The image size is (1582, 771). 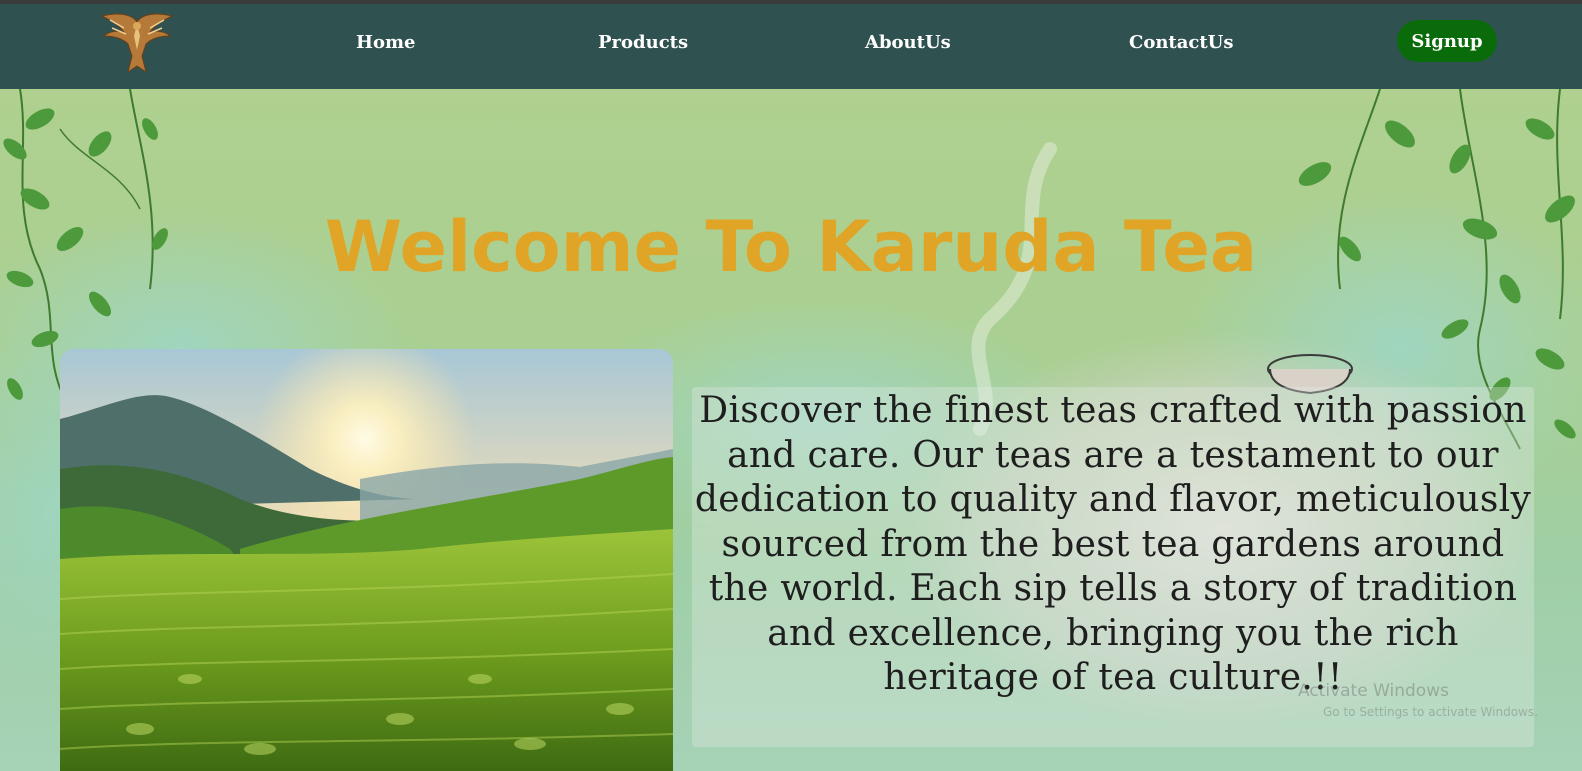 What do you see at coordinates (1430, 712) in the screenshot?
I see `activate-windows-subtitle: Go to Settings to activate Windows.` at bounding box center [1430, 712].